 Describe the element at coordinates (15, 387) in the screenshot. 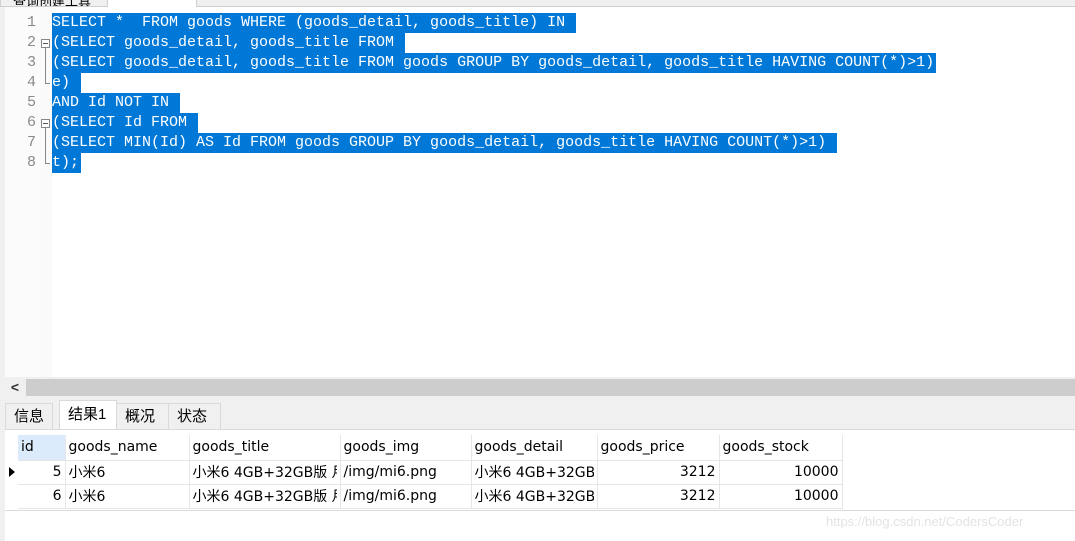

I see `scroll-left-arrow-icon: <` at that location.